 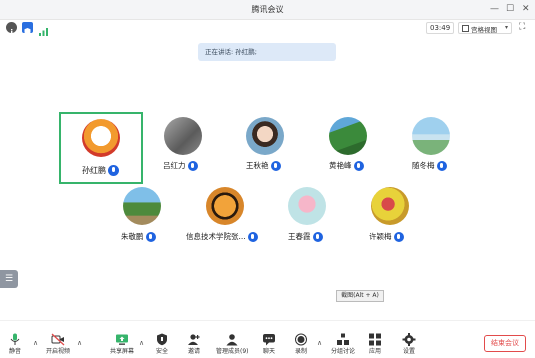 I want to click on participant-name: 王春霞, so click(x=299, y=236).